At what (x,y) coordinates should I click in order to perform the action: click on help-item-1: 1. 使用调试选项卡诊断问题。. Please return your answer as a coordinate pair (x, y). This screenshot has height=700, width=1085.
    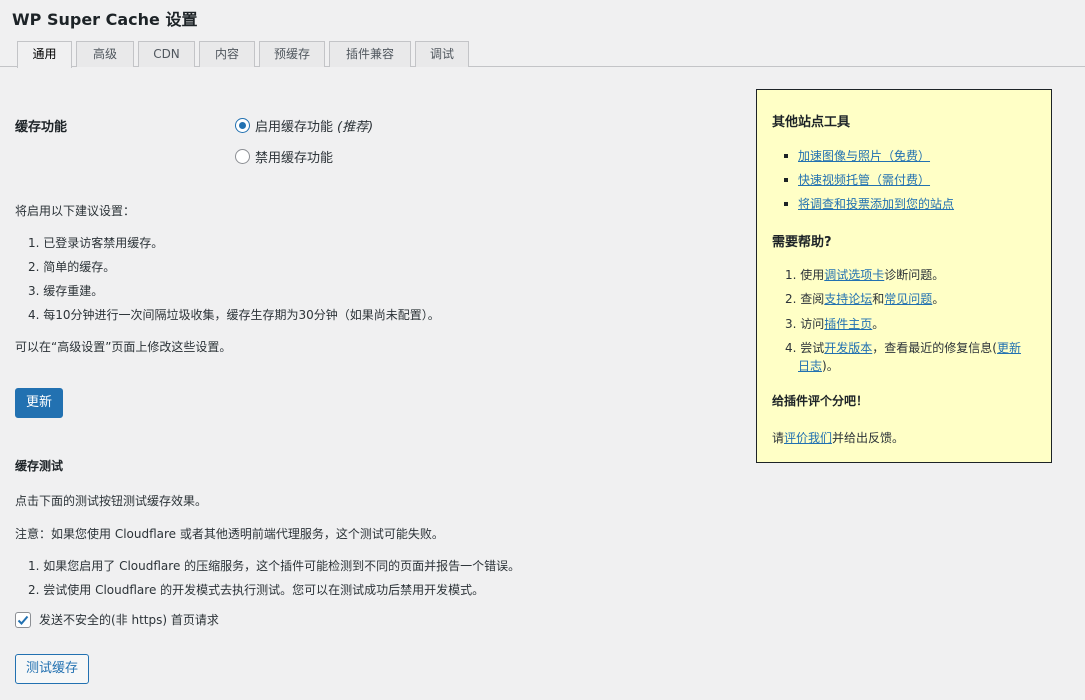
    Looking at the image, I should click on (865, 275).